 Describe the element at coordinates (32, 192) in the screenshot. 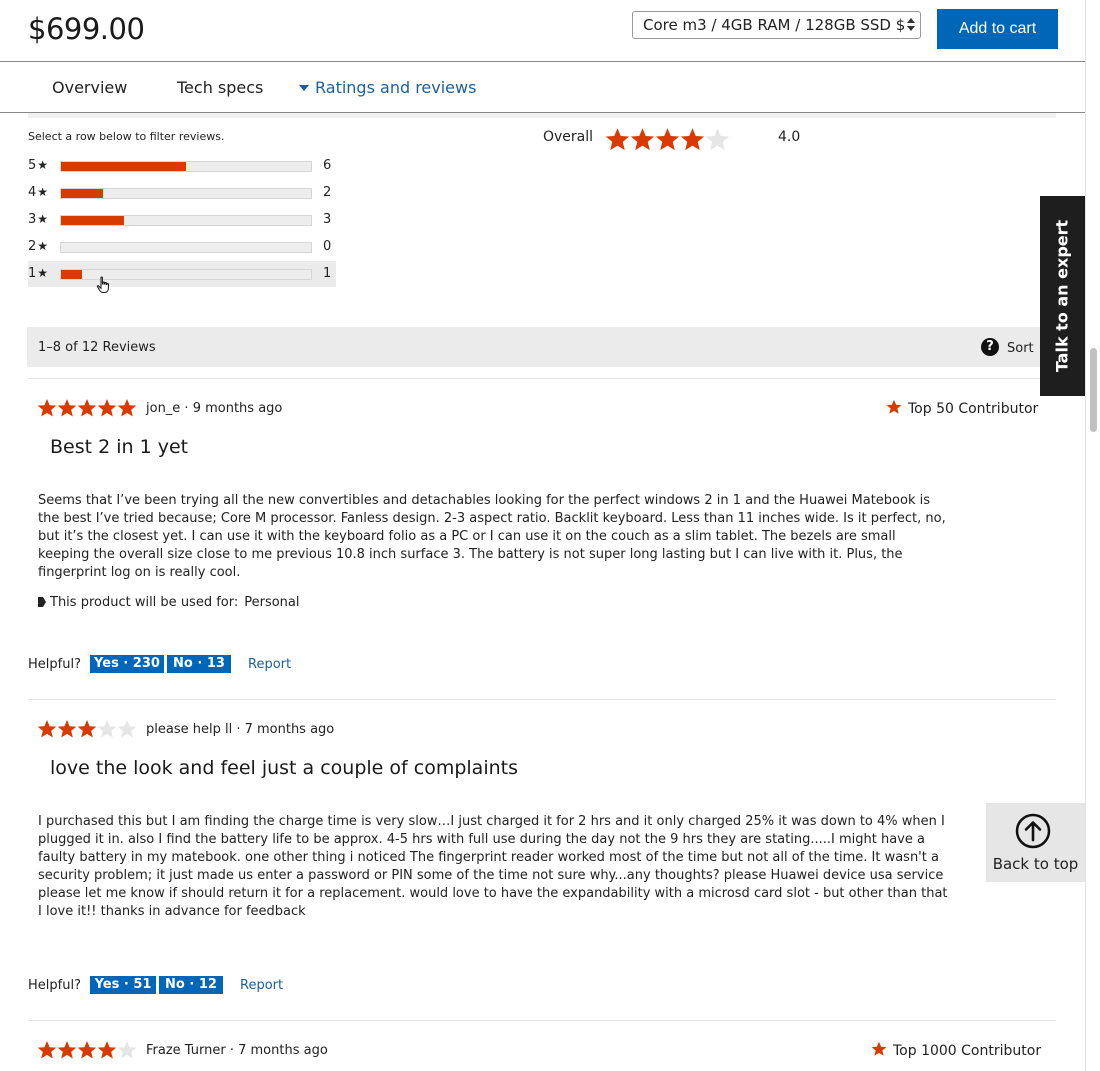

I see `histogram-star-value: 4` at that location.